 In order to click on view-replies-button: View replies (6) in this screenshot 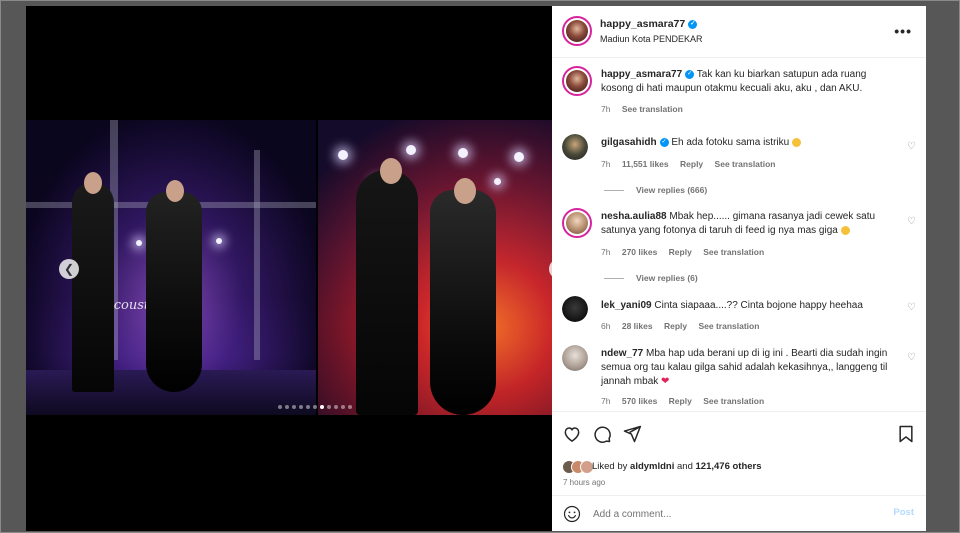, I will do `click(651, 278)`.